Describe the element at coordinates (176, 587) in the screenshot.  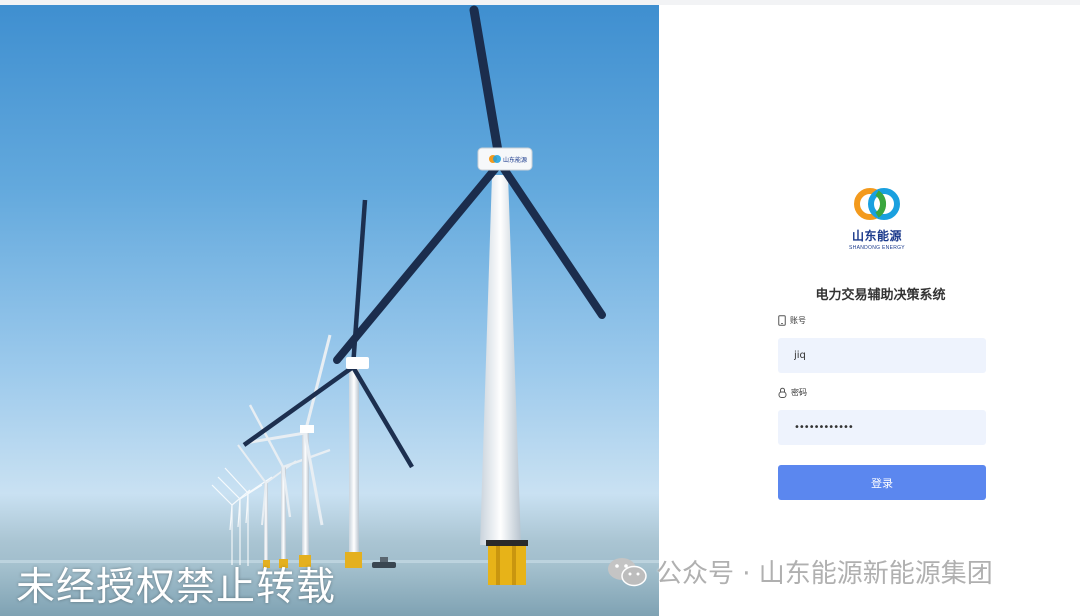
I see `watermark-no-reprint: 未经授权禁止转载` at that location.